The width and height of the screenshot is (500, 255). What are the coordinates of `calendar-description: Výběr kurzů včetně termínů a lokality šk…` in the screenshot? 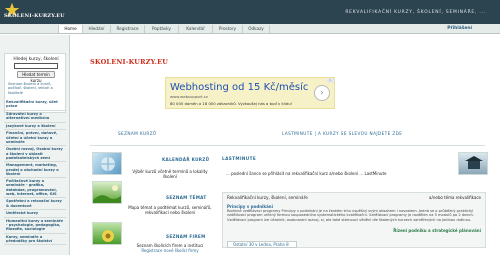 It's located at (170, 174).